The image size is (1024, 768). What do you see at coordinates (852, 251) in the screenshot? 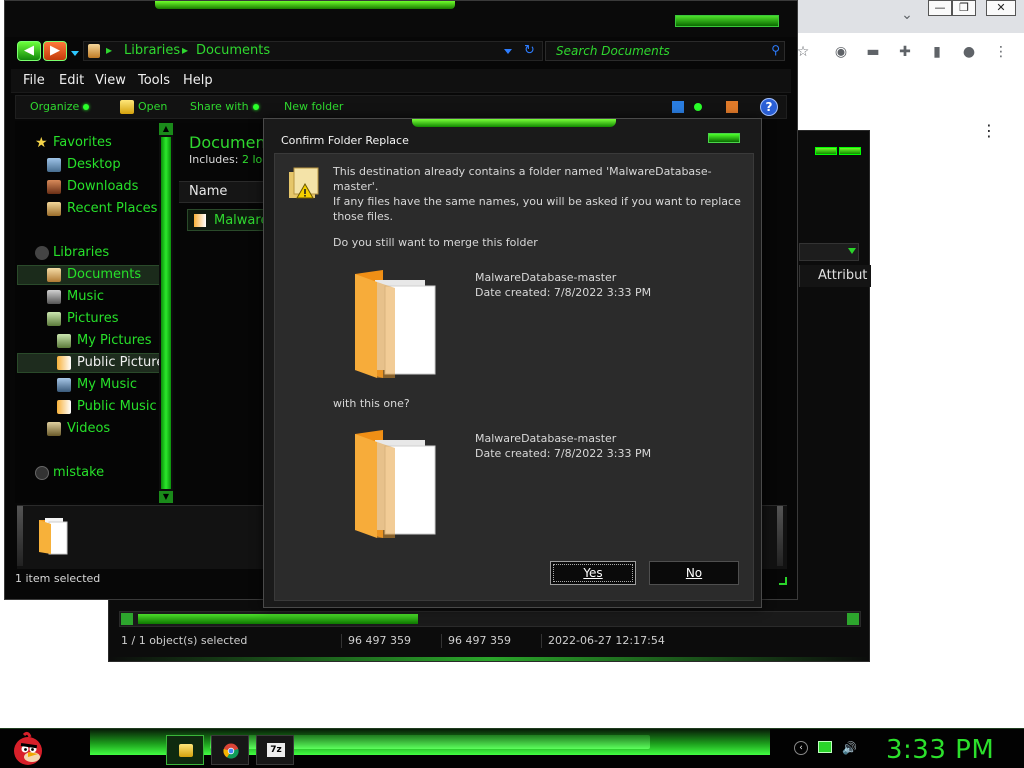
I see `chevron-down-icon` at bounding box center [852, 251].